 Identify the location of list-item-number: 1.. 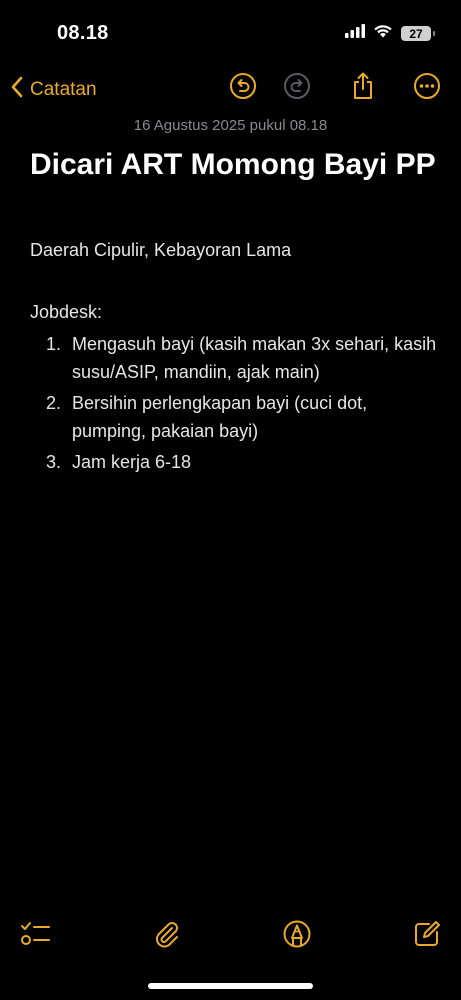
(53, 344).